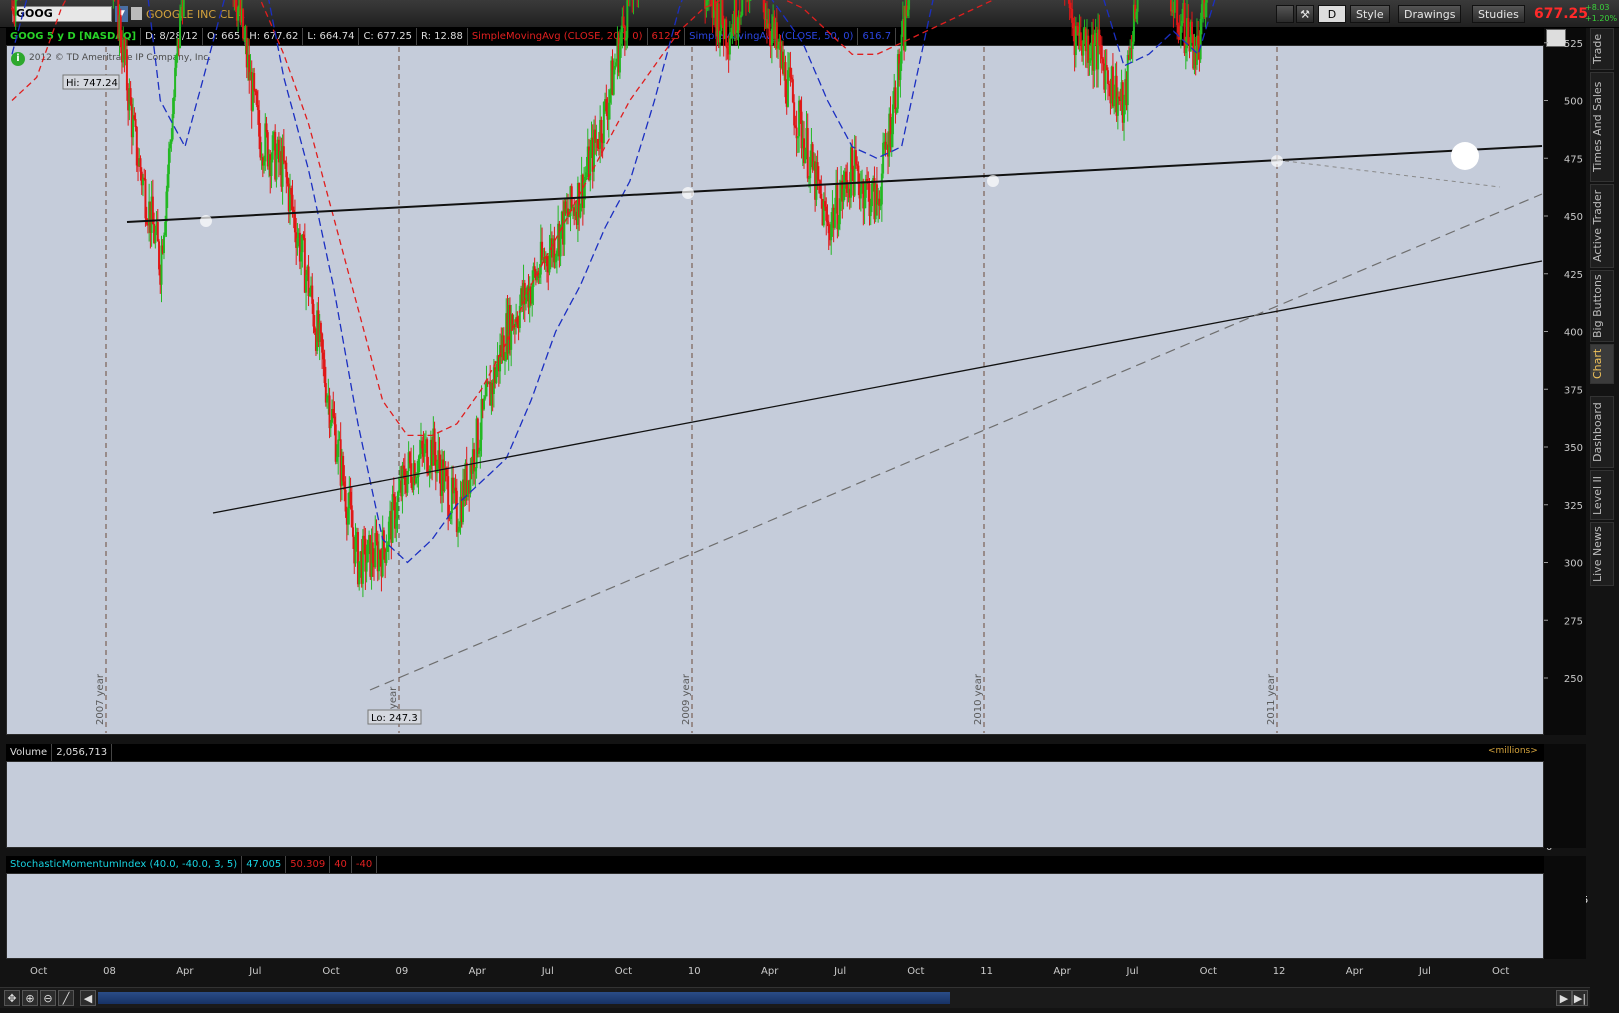 The height and width of the screenshot is (1013, 1619). I want to click on pan-icon: ✥, so click(12, 998).